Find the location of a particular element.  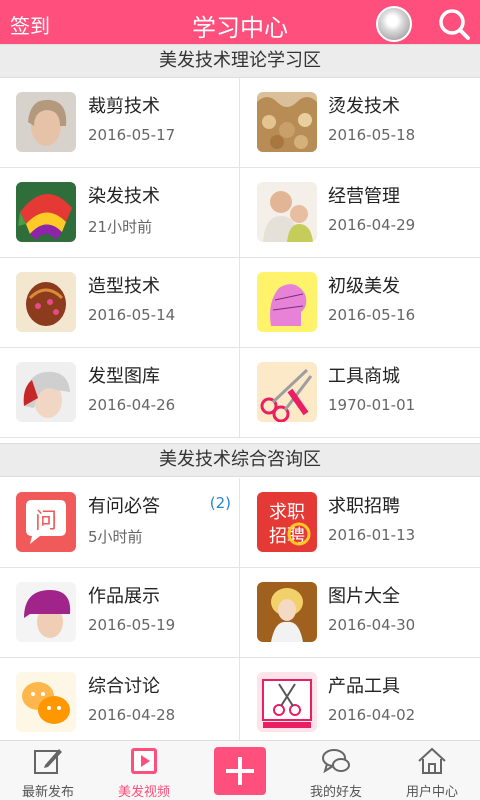

item-name: 染发技术 is located at coordinates (124, 196).